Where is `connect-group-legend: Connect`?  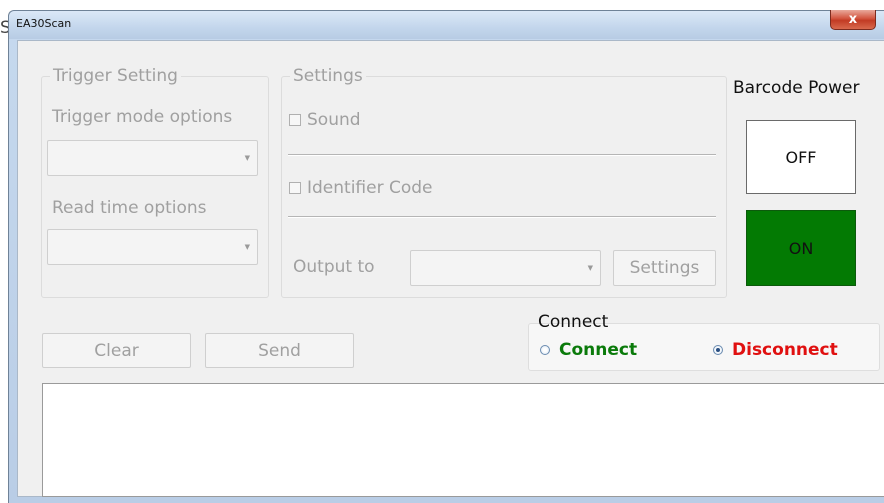
connect-group-legend: Connect is located at coordinates (573, 322).